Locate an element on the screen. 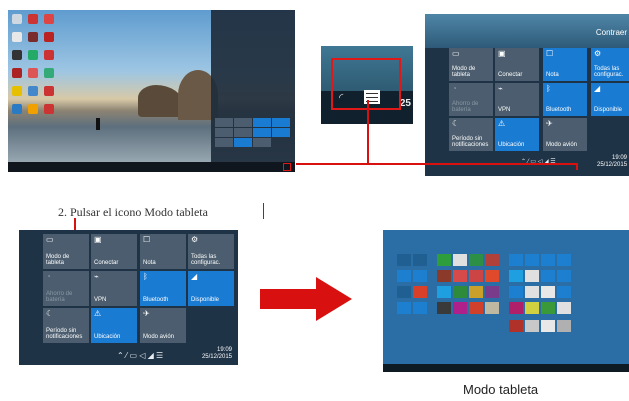 The image size is (629, 401). battery-saver-icon: ◔ is located at coordinates (48, 276).